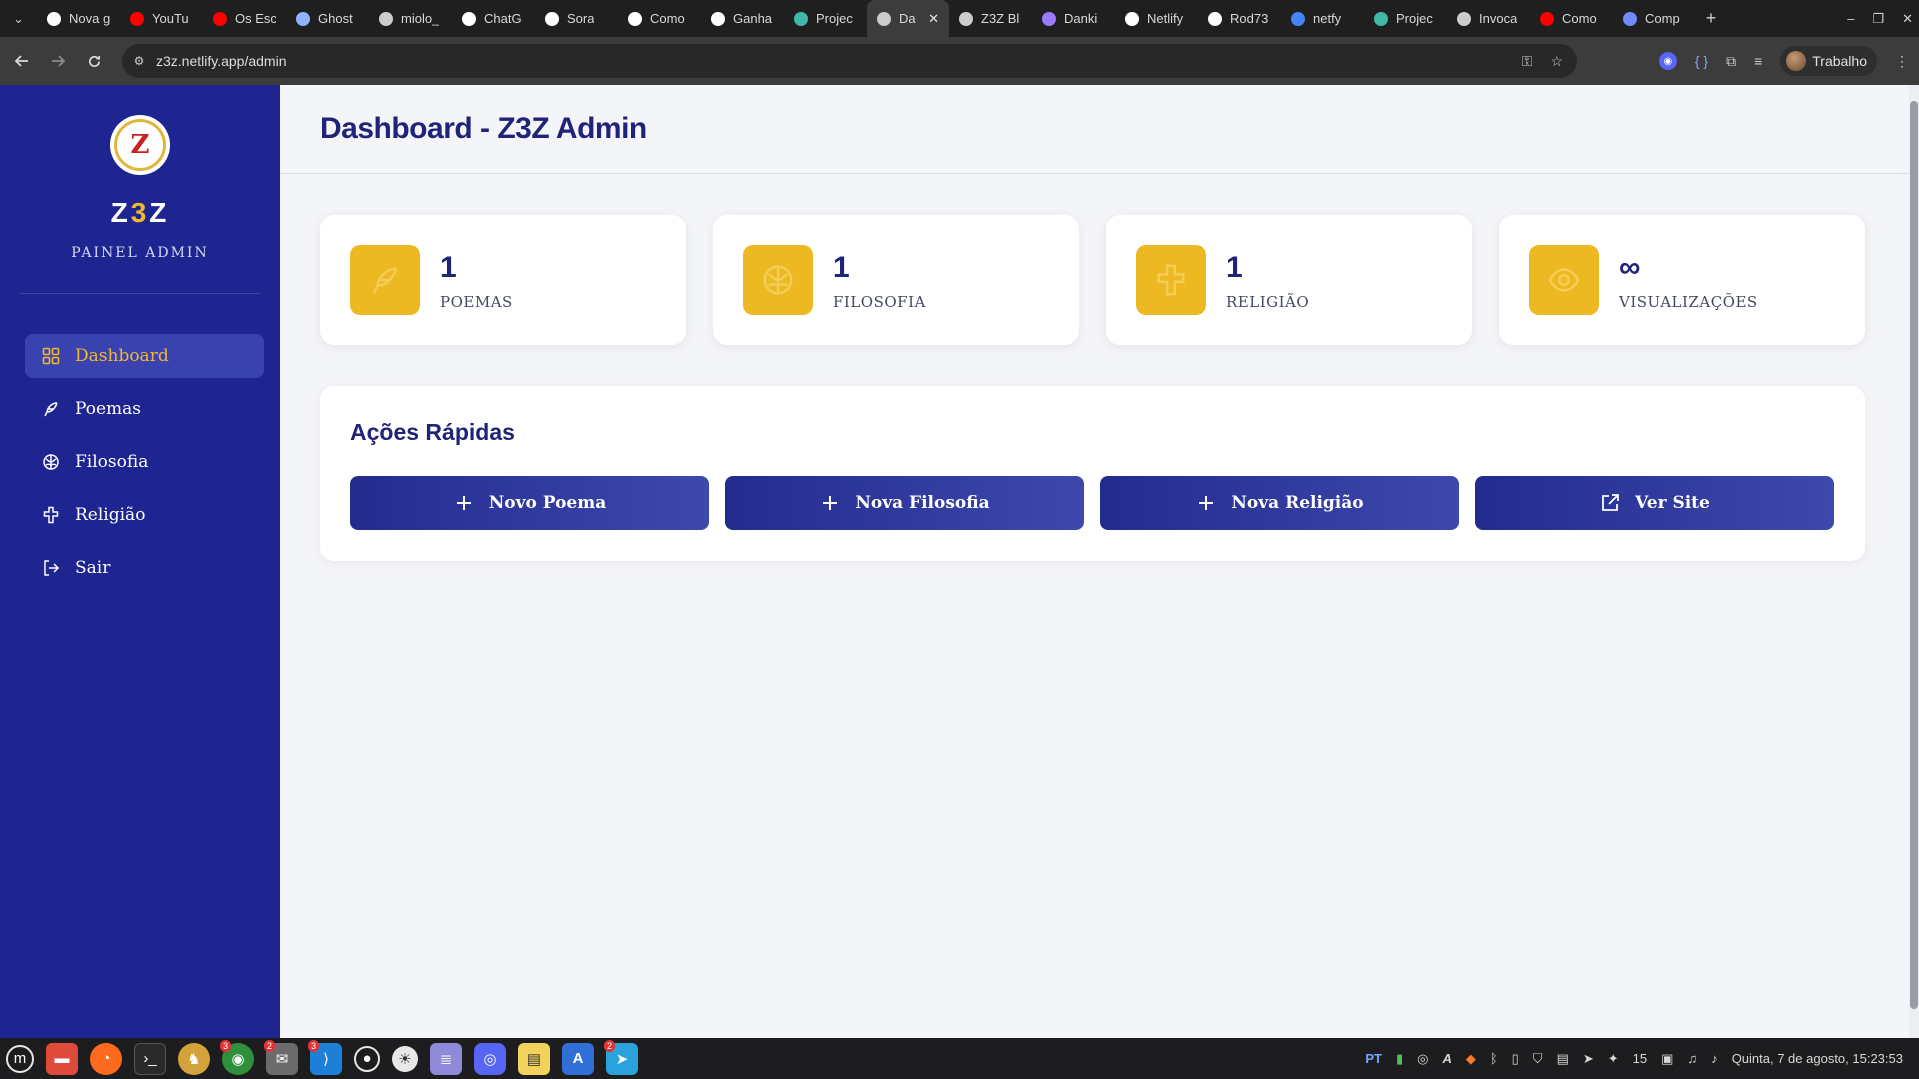 This screenshot has width=1919, height=1079. I want to click on telegram-icon: ➤ 2, so click(621, 1057).